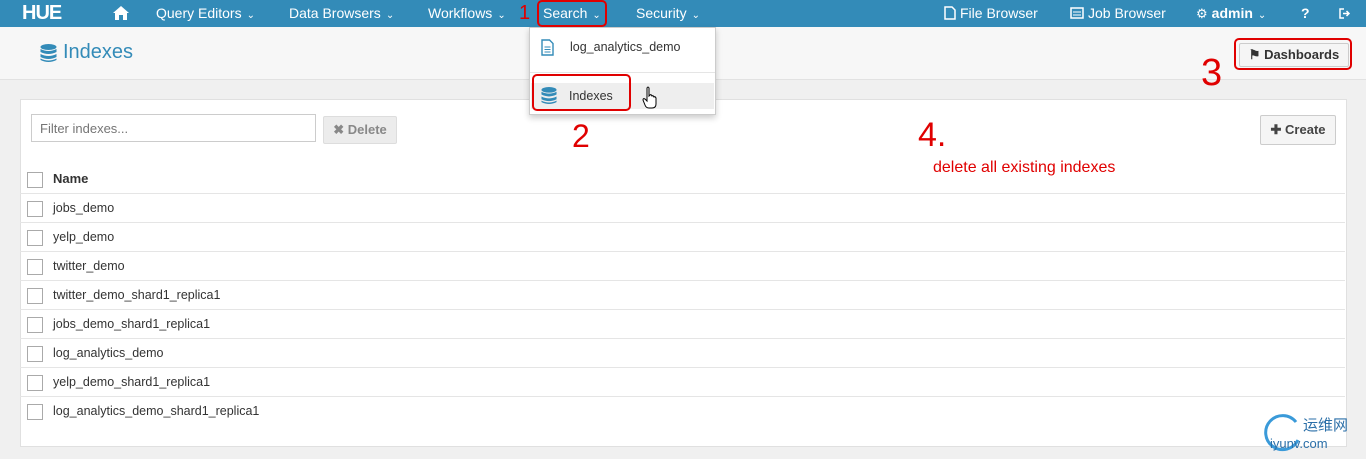 This screenshot has height=459, width=1366. Describe the element at coordinates (572, 13) in the screenshot. I see `annotation-box-search` at that location.